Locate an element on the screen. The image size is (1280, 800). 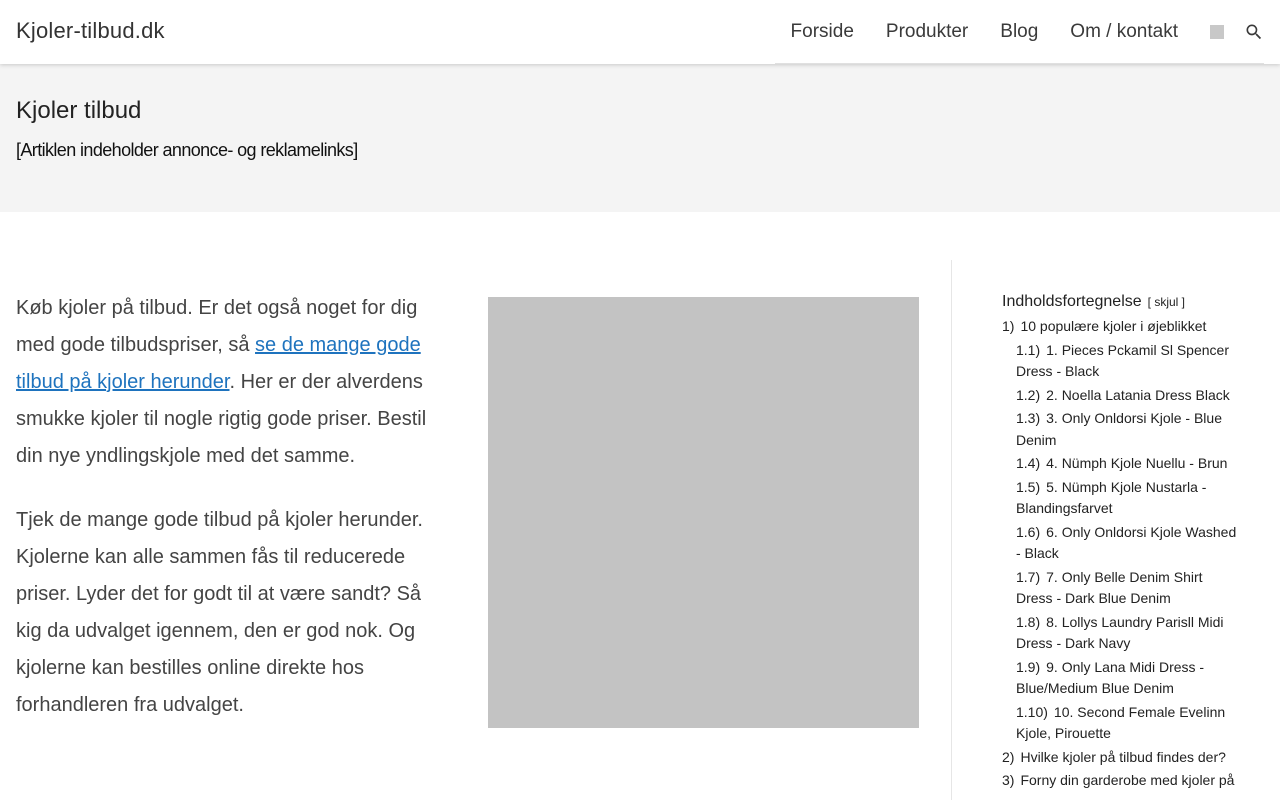
search-icon is located at coordinates (1254, 32).